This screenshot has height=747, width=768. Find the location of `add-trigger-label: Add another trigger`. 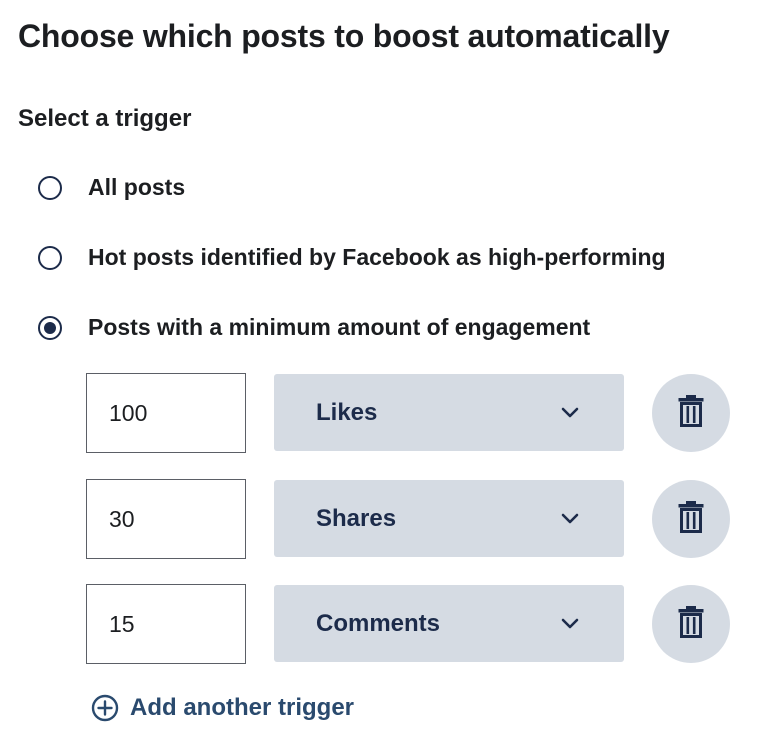

add-trigger-label: Add another trigger is located at coordinates (242, 707).